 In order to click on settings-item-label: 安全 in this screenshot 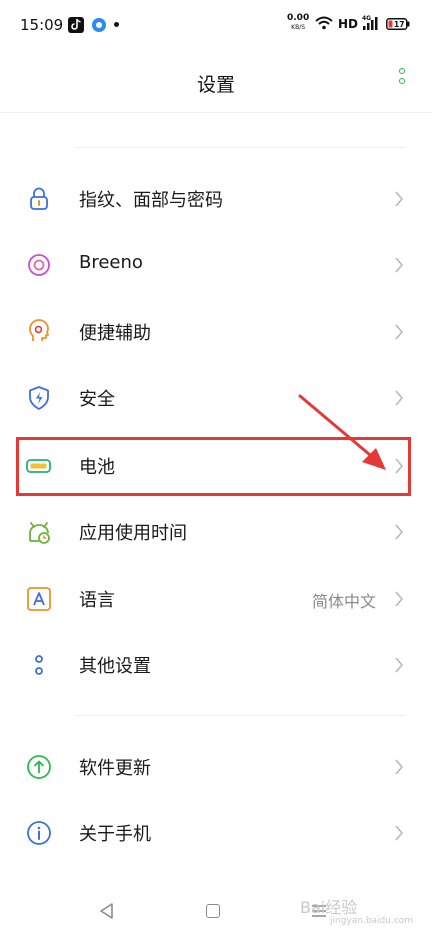, I will do `click(97, 399)`.